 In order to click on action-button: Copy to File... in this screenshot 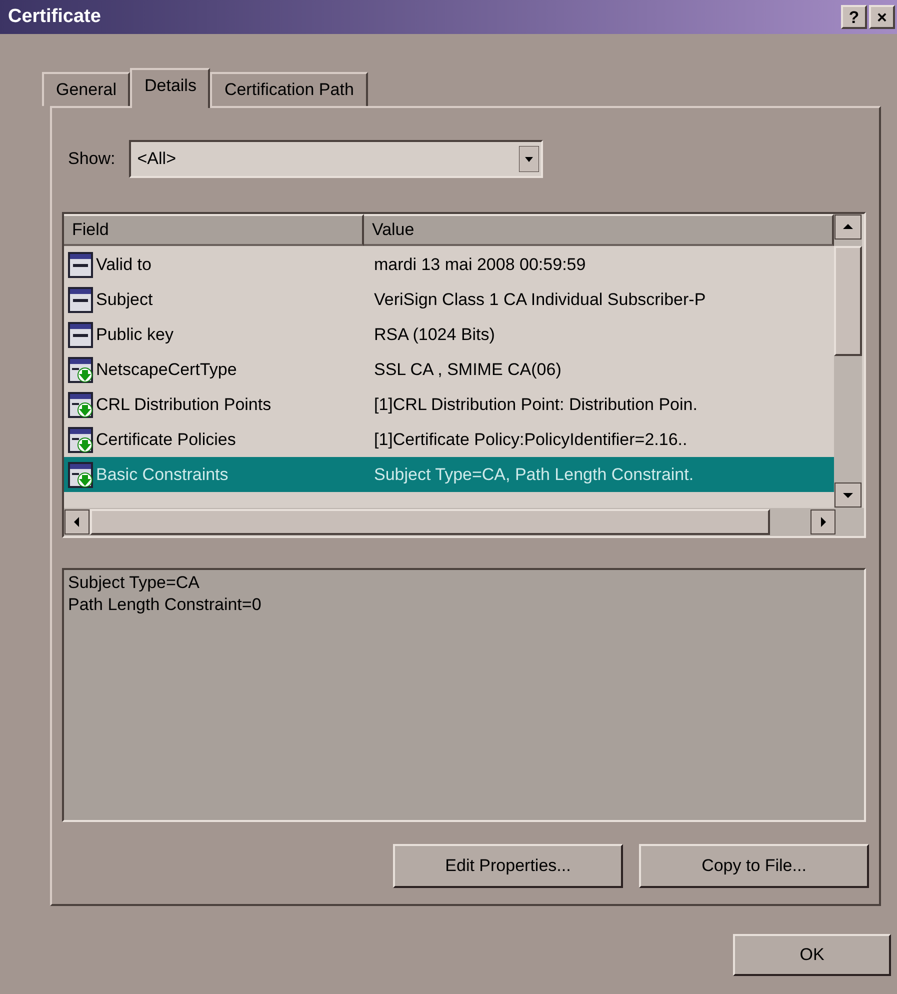, I will do `click(754, 866)`.